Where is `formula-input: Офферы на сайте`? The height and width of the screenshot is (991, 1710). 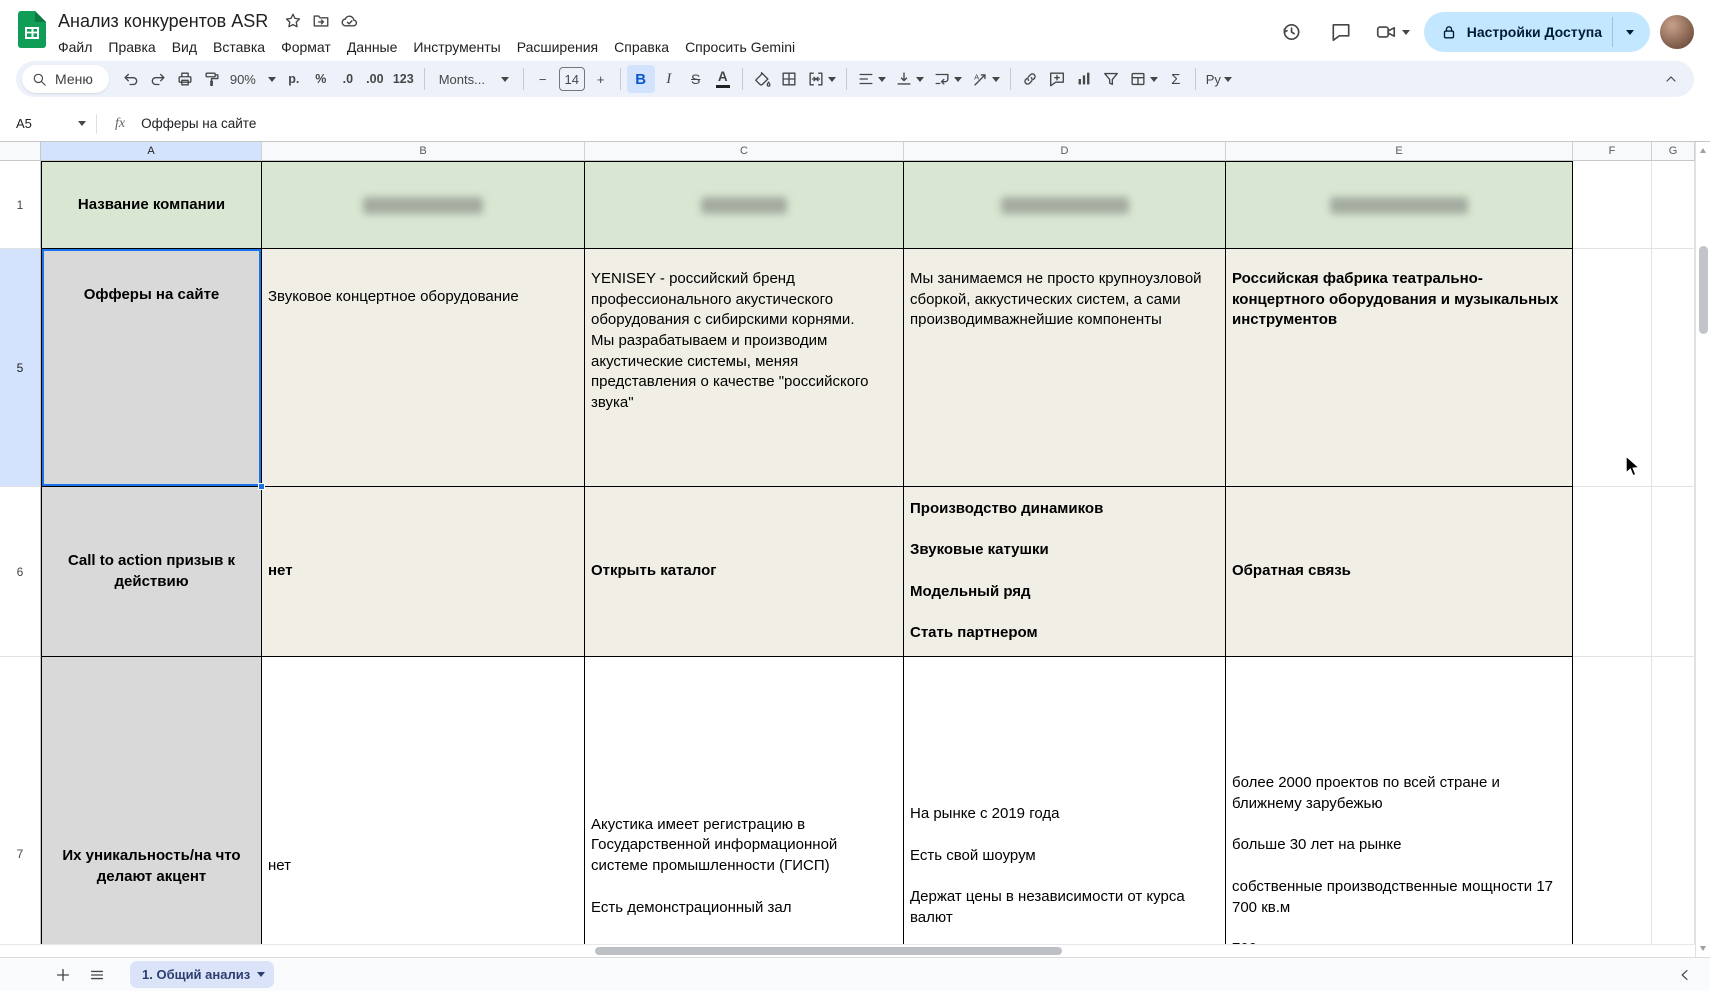 formula-input: Офферы на сайте is located at coordinates (198, 123).